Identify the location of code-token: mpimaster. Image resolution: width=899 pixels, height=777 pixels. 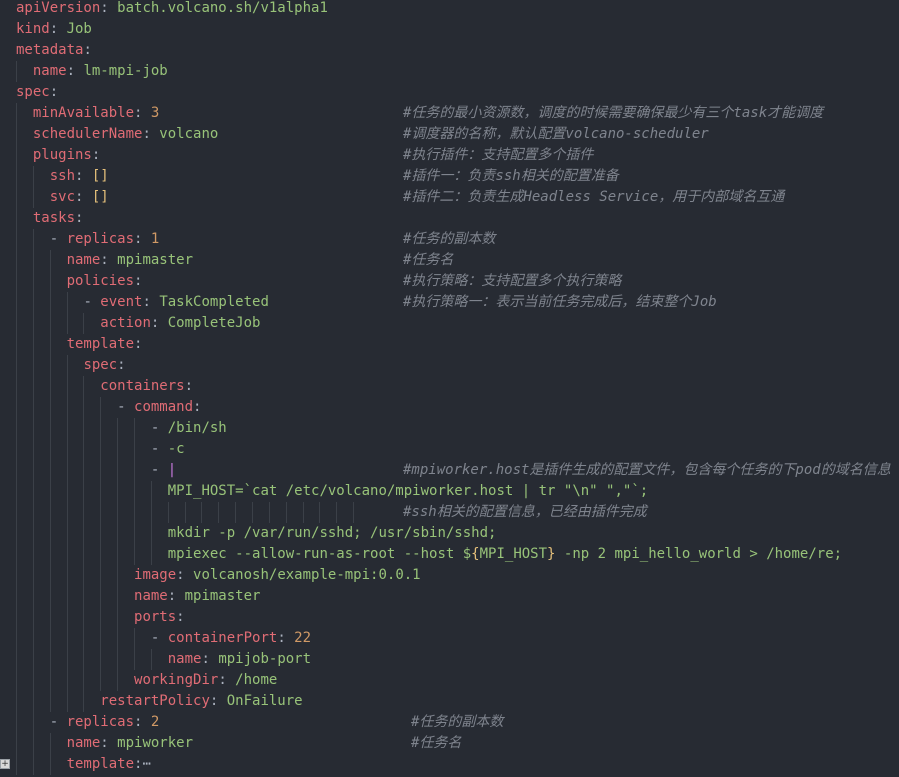
(155, 260).